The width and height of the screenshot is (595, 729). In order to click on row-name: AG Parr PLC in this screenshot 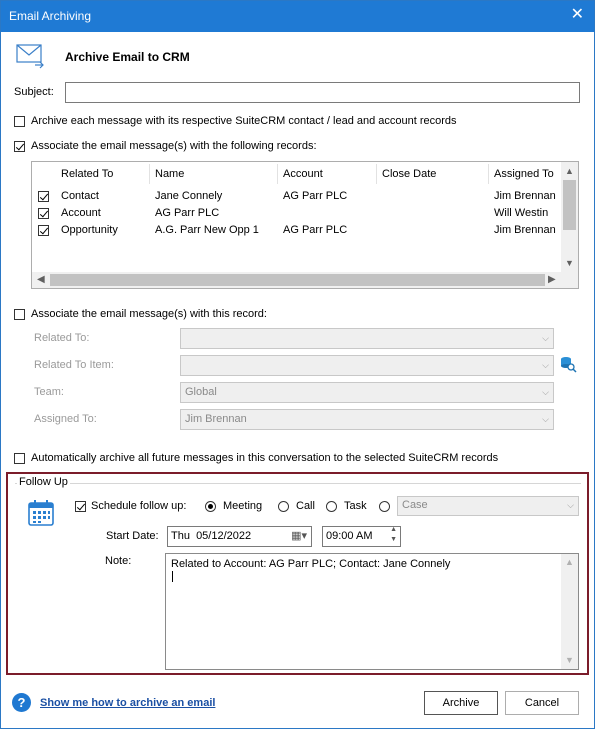, I will do `click(187, 213)`.